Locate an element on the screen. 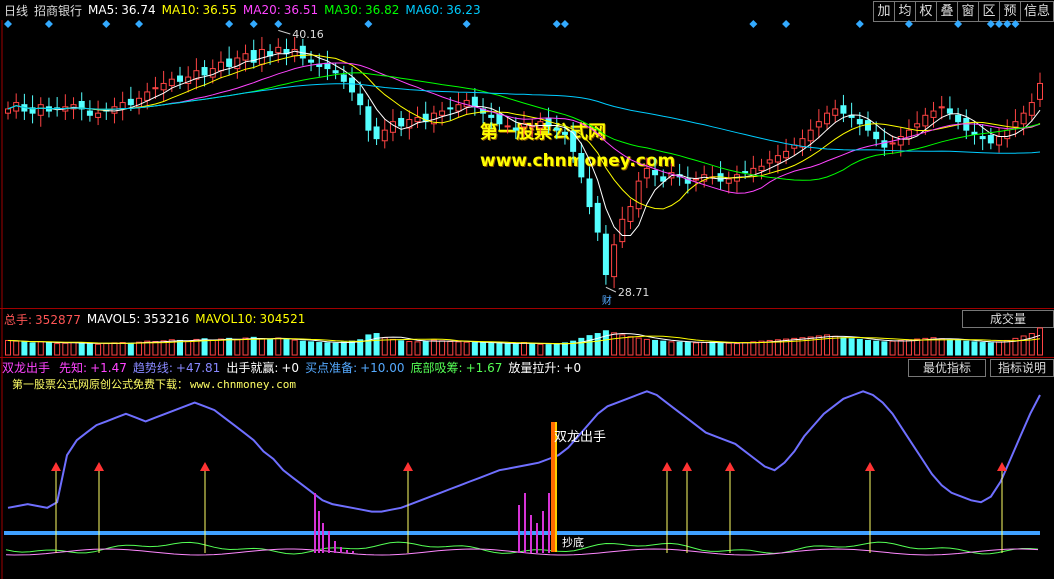 Image resolution: width=1054 pixels, height=579 pixels. low-price-label: 28.71 is located at coordinates (634, 292).